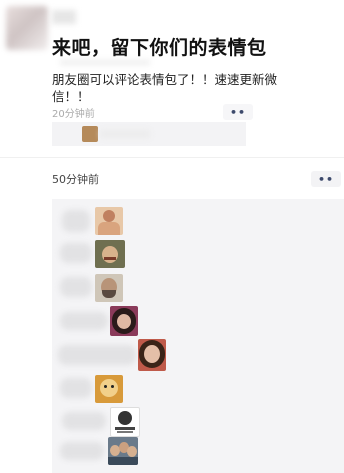 This screenshot has height=473, width=344. What do you see at coordinates (172, 157) in the screenshot?
I see `divider` at bounding box center [172, 157].